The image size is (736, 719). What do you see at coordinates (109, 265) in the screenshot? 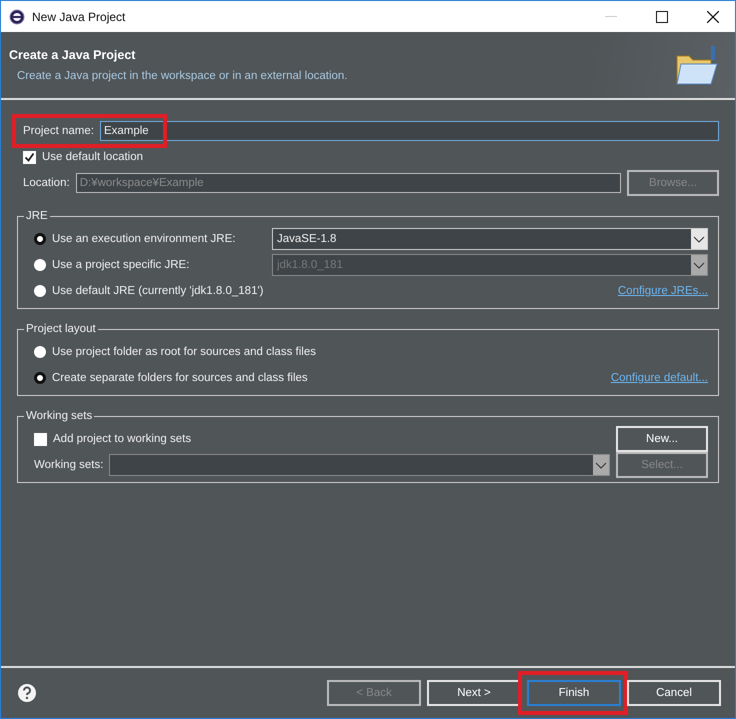
I see `radio-button: Use a project specific JRE:` at bounding box center [109, 265].